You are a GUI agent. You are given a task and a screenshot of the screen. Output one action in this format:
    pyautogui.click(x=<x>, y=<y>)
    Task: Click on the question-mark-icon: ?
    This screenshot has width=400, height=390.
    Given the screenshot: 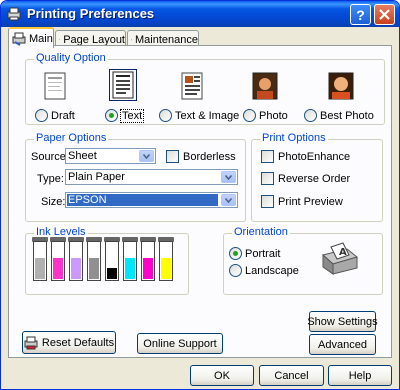 What is the action you would take?
    pyautogui.click(x=360, y=14)
    